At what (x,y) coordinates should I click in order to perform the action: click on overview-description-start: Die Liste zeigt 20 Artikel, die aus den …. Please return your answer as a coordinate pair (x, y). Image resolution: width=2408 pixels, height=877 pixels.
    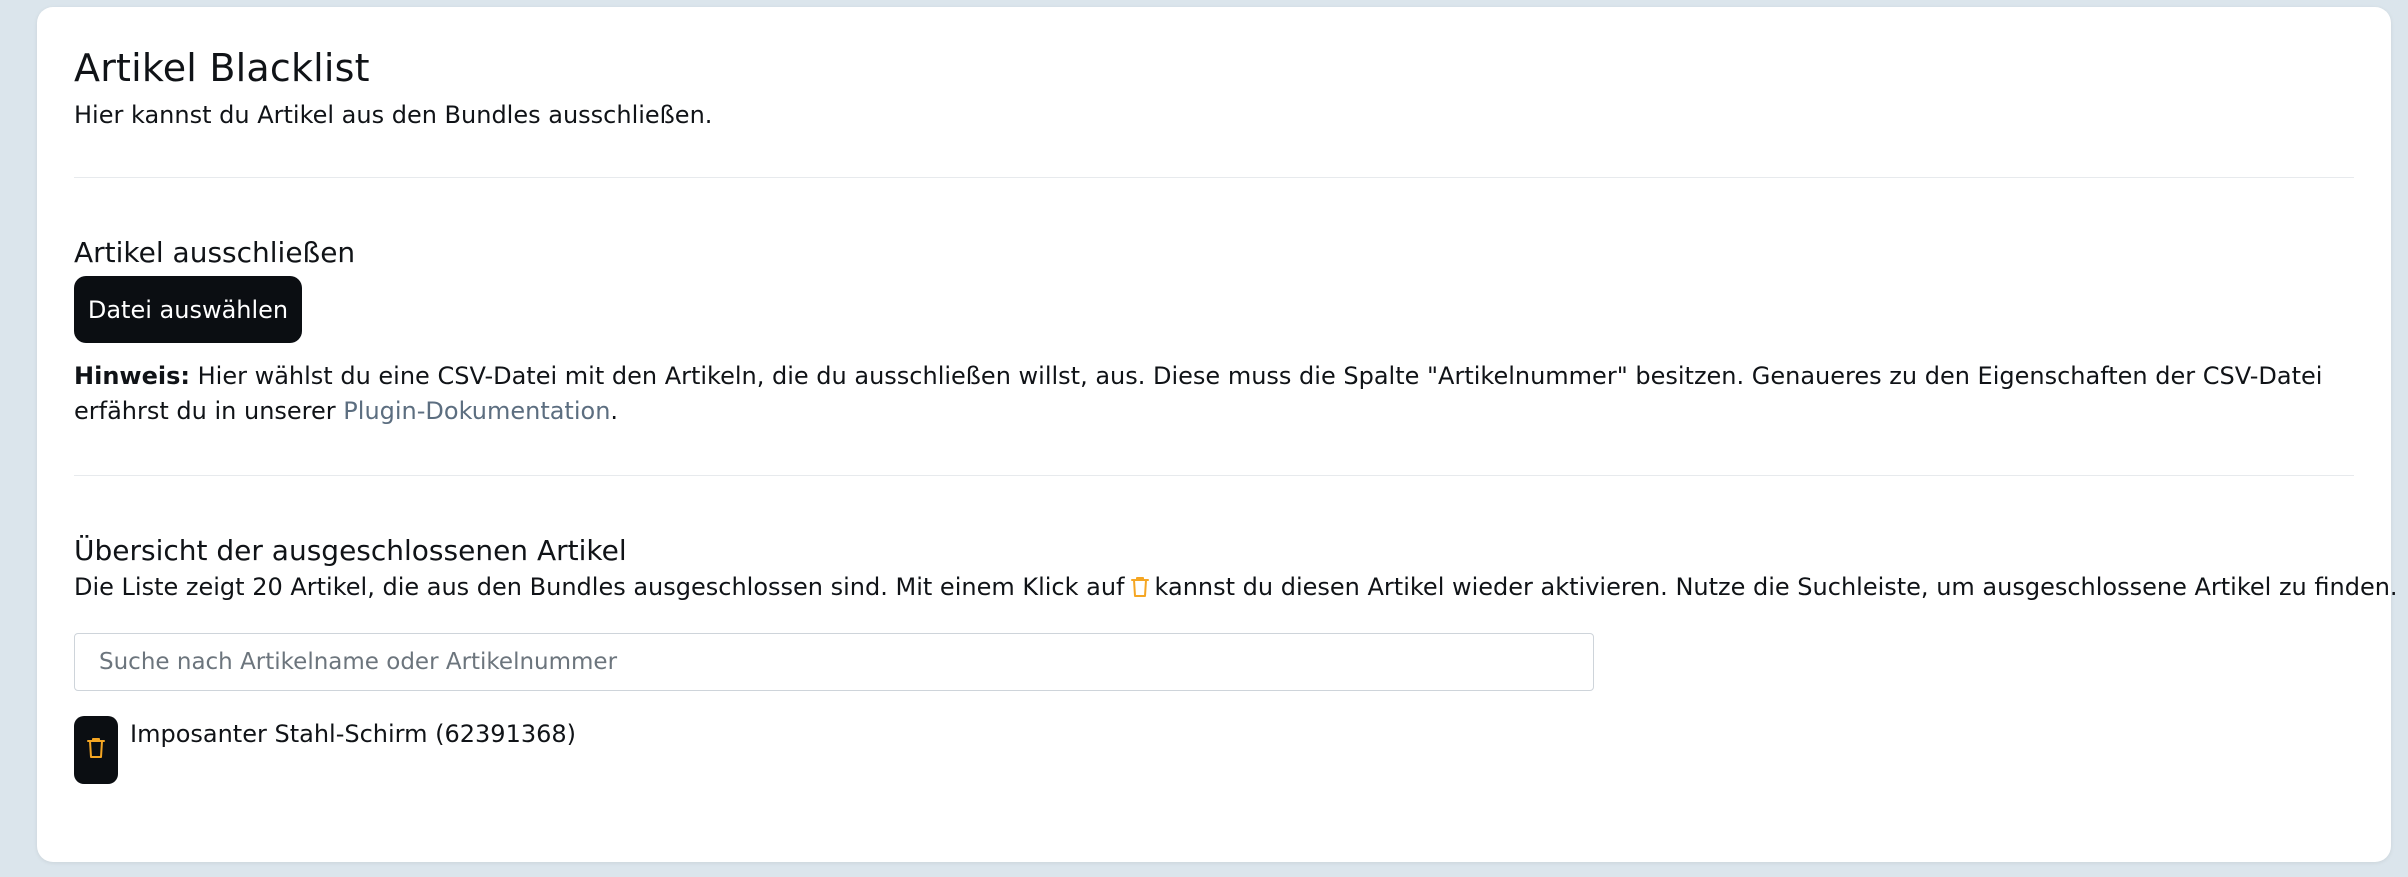
    Looking at the image, I should click on (599, 587).